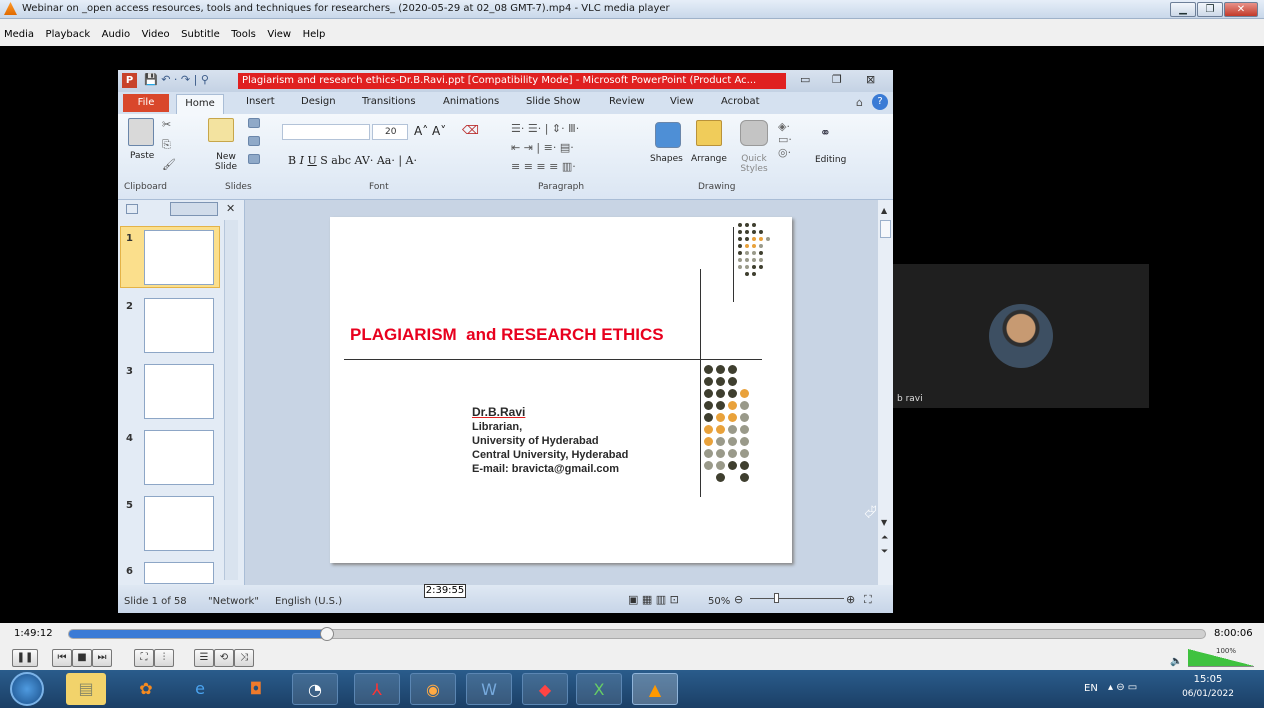 Image resolution: width=1264 pixels, height=708 pixels. I want to click on view-buttons-icons: ▣ ▦ ▥ ⊡, so click(653, 599).